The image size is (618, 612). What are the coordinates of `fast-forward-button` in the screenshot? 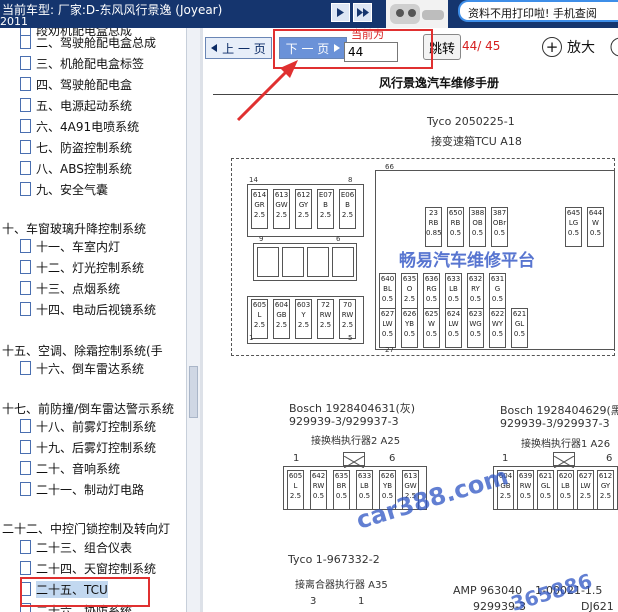 It's located at (362, 12).